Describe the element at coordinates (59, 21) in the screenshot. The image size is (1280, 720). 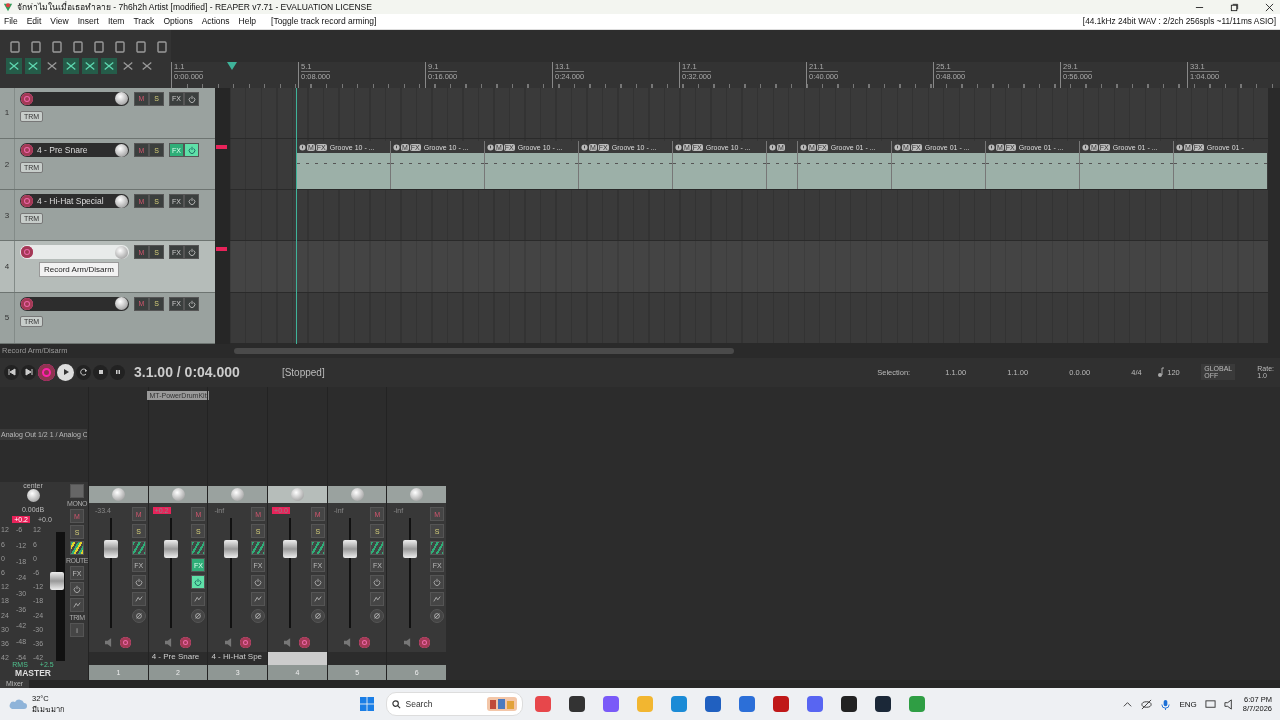
I see `menu-item: View` at that location.